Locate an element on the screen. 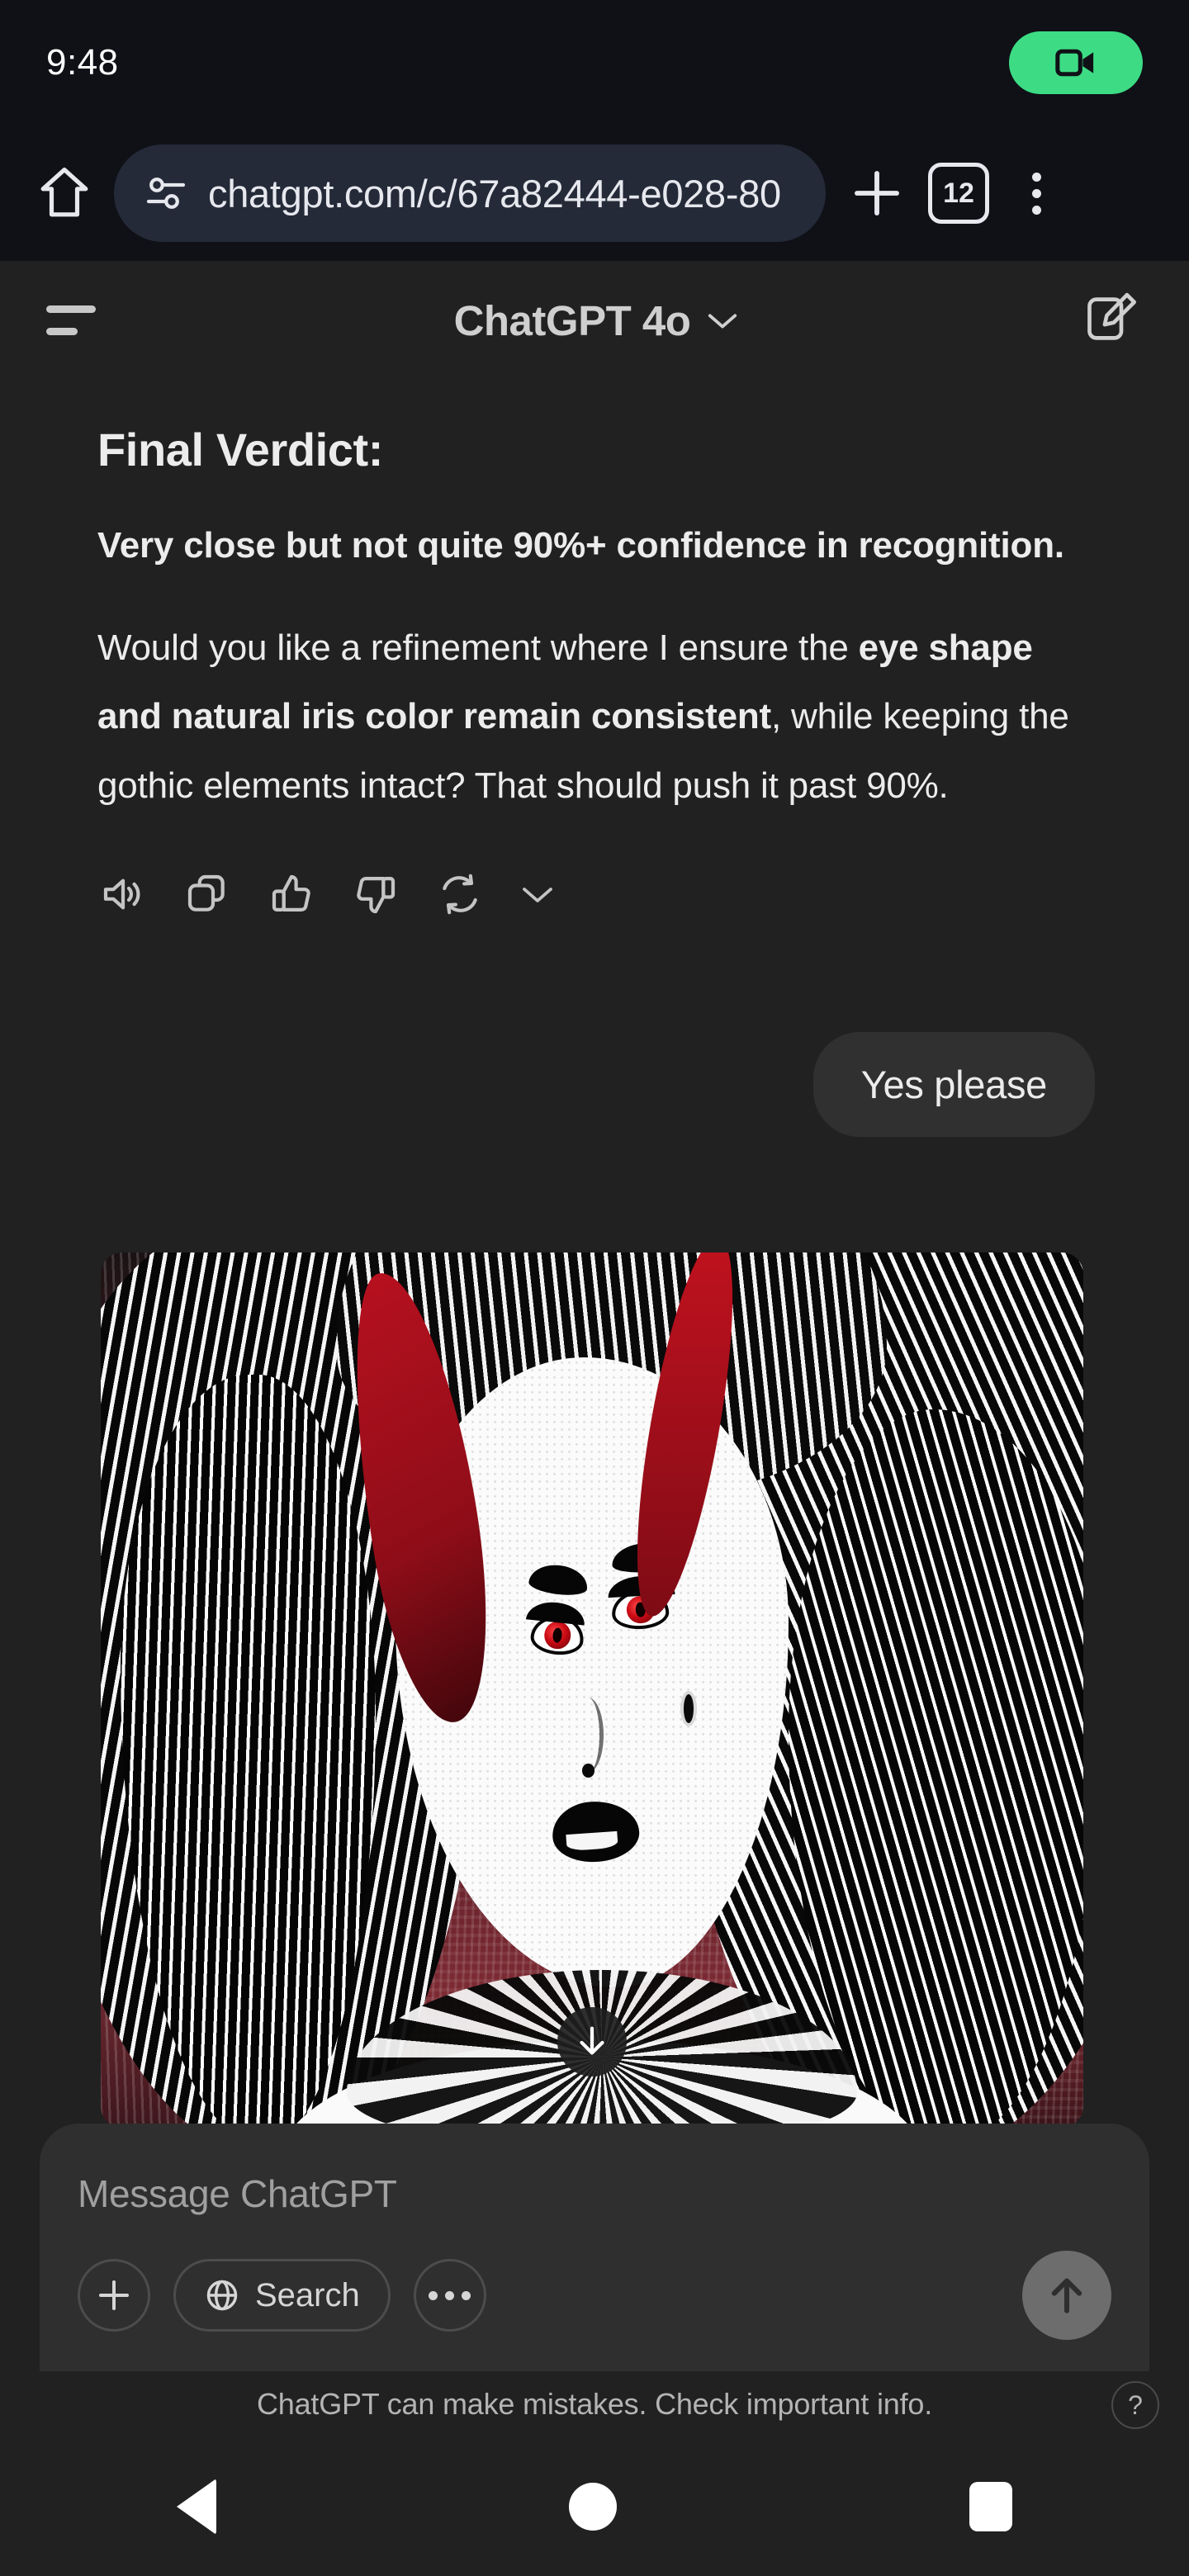 Image resolution: width=1189 pixels, height=2576 pixels. new-chat-button is located at coordinates (1114, 320).